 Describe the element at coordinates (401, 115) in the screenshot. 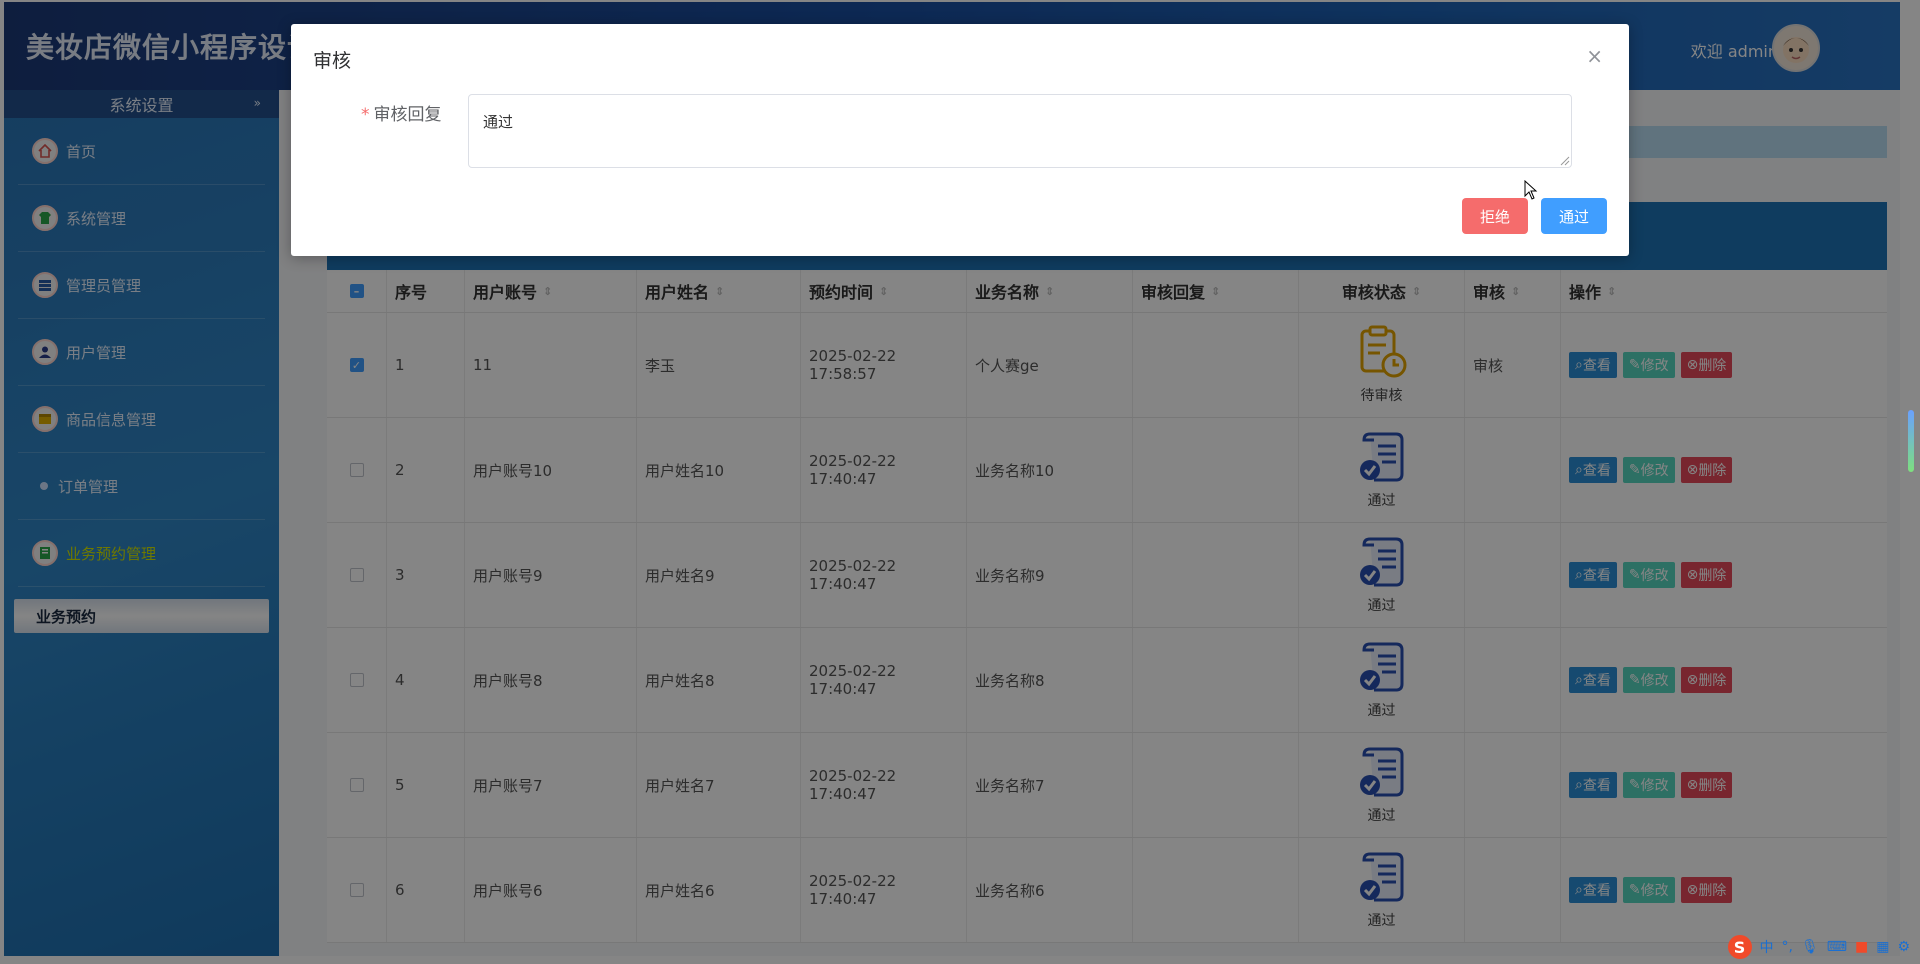

I see `reply-label: * 审核回复` at that location.